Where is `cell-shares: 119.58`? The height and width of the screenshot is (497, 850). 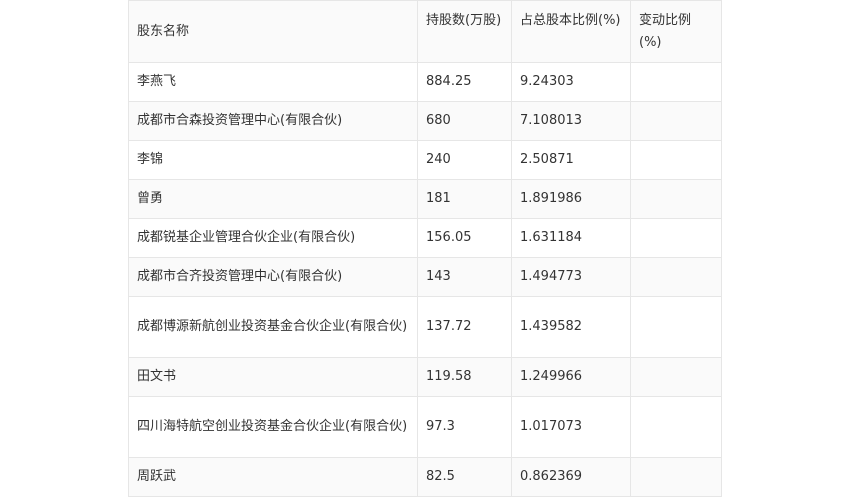
cell-shares: 119.58 is located at coordinates (464, 377).